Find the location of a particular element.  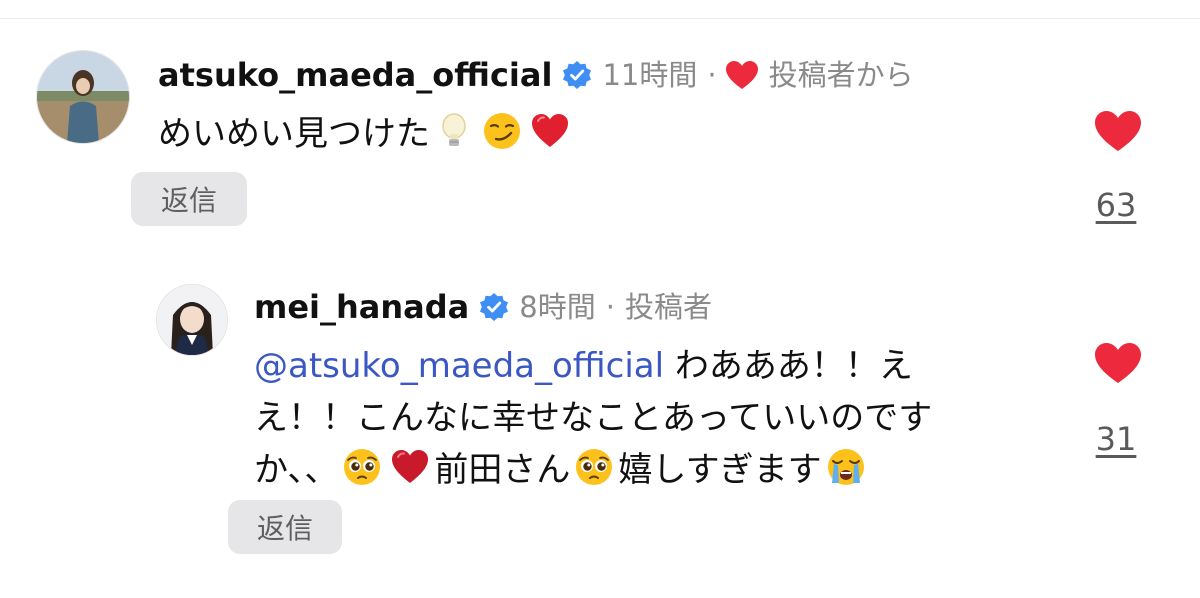

creator-heart-icon is located at coordinates (742, 75).